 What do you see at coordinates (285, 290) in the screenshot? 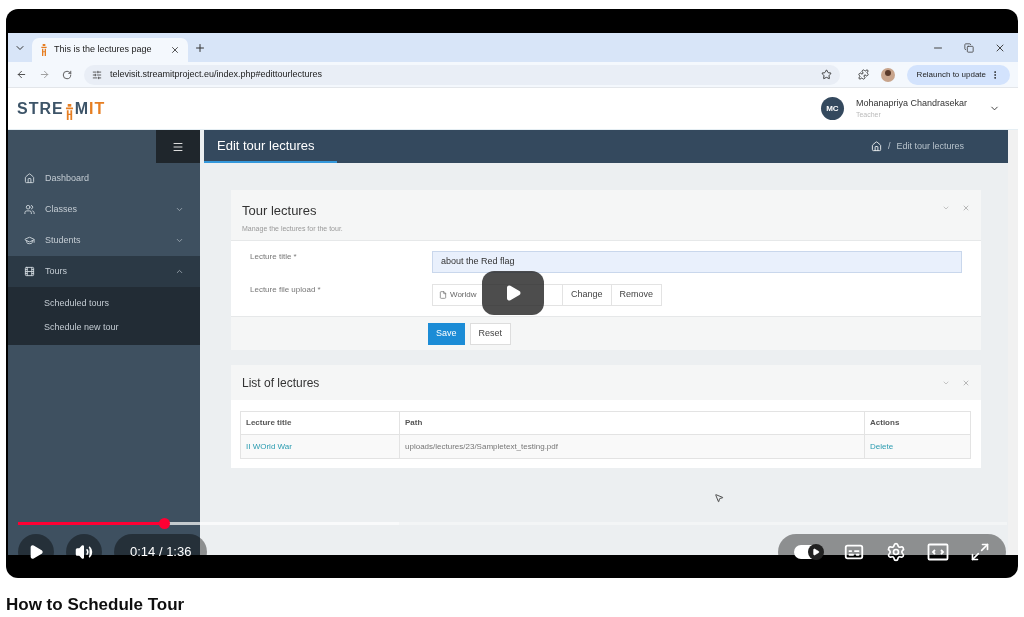
I see `field-label: Lecture file upload *` at bounding box center [285, 290].